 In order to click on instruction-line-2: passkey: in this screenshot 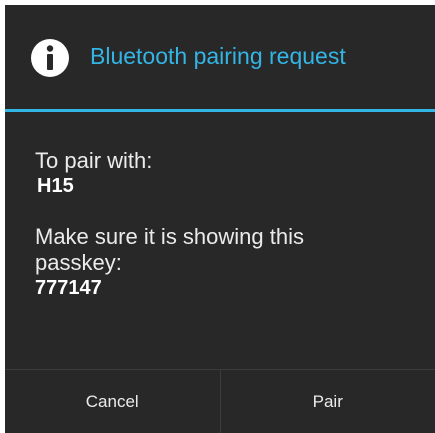, I will do `click(78, 262)`.